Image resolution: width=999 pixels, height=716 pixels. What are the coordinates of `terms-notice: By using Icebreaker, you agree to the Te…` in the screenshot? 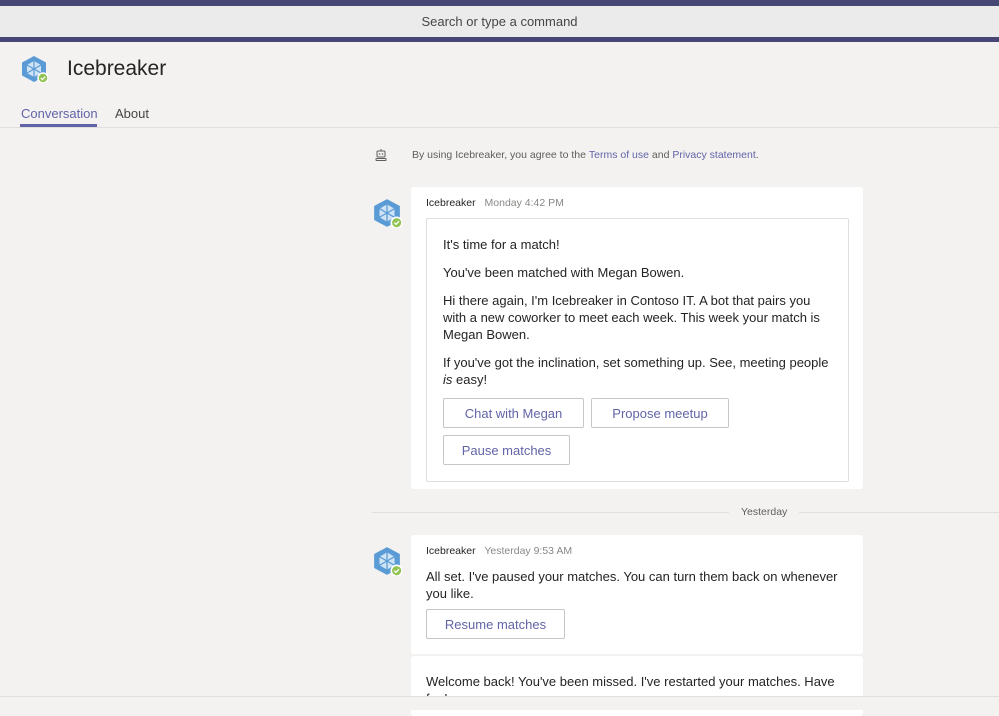 It's located at (566, 155).